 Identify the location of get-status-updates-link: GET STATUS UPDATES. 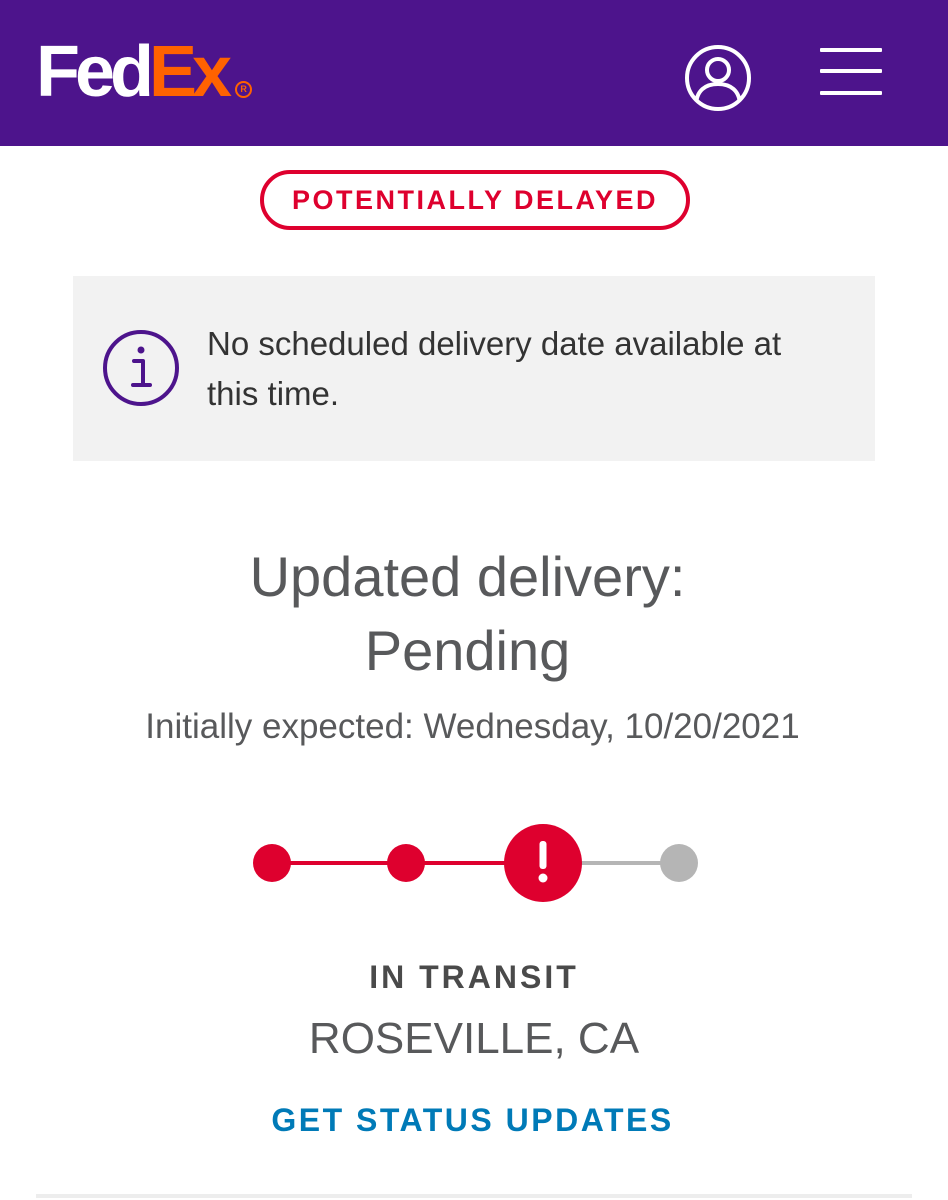
(472, 1120).